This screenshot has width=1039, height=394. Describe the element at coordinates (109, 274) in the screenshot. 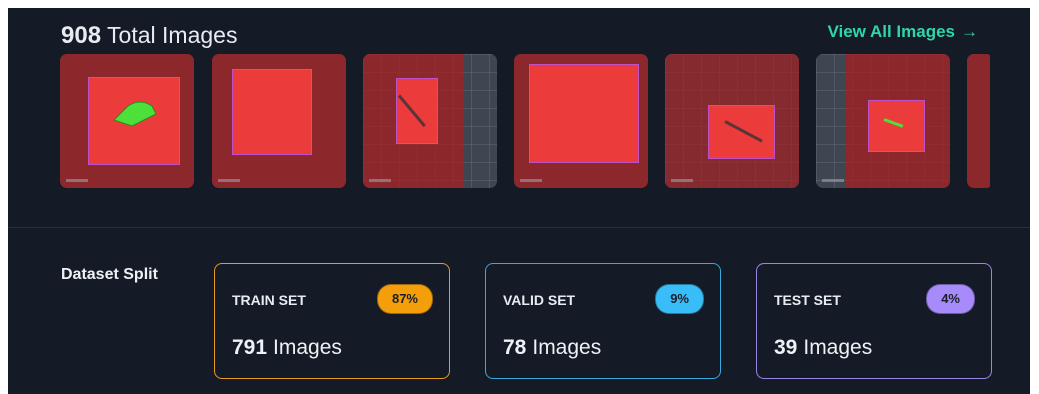

I see `dataset-split-label: Dataset Split` at that location.